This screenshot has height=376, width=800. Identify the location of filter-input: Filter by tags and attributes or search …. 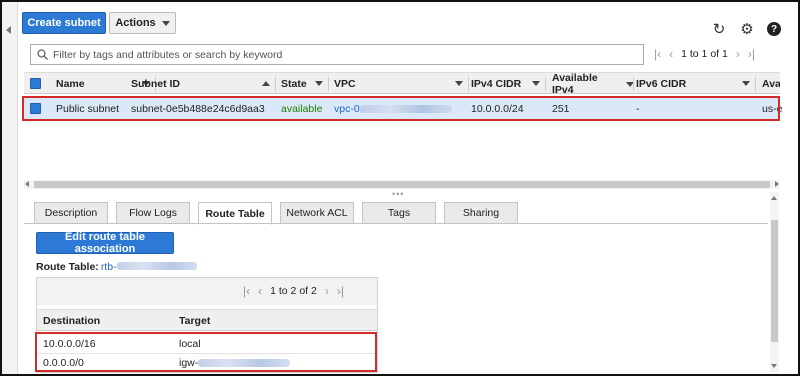
(337, 54).